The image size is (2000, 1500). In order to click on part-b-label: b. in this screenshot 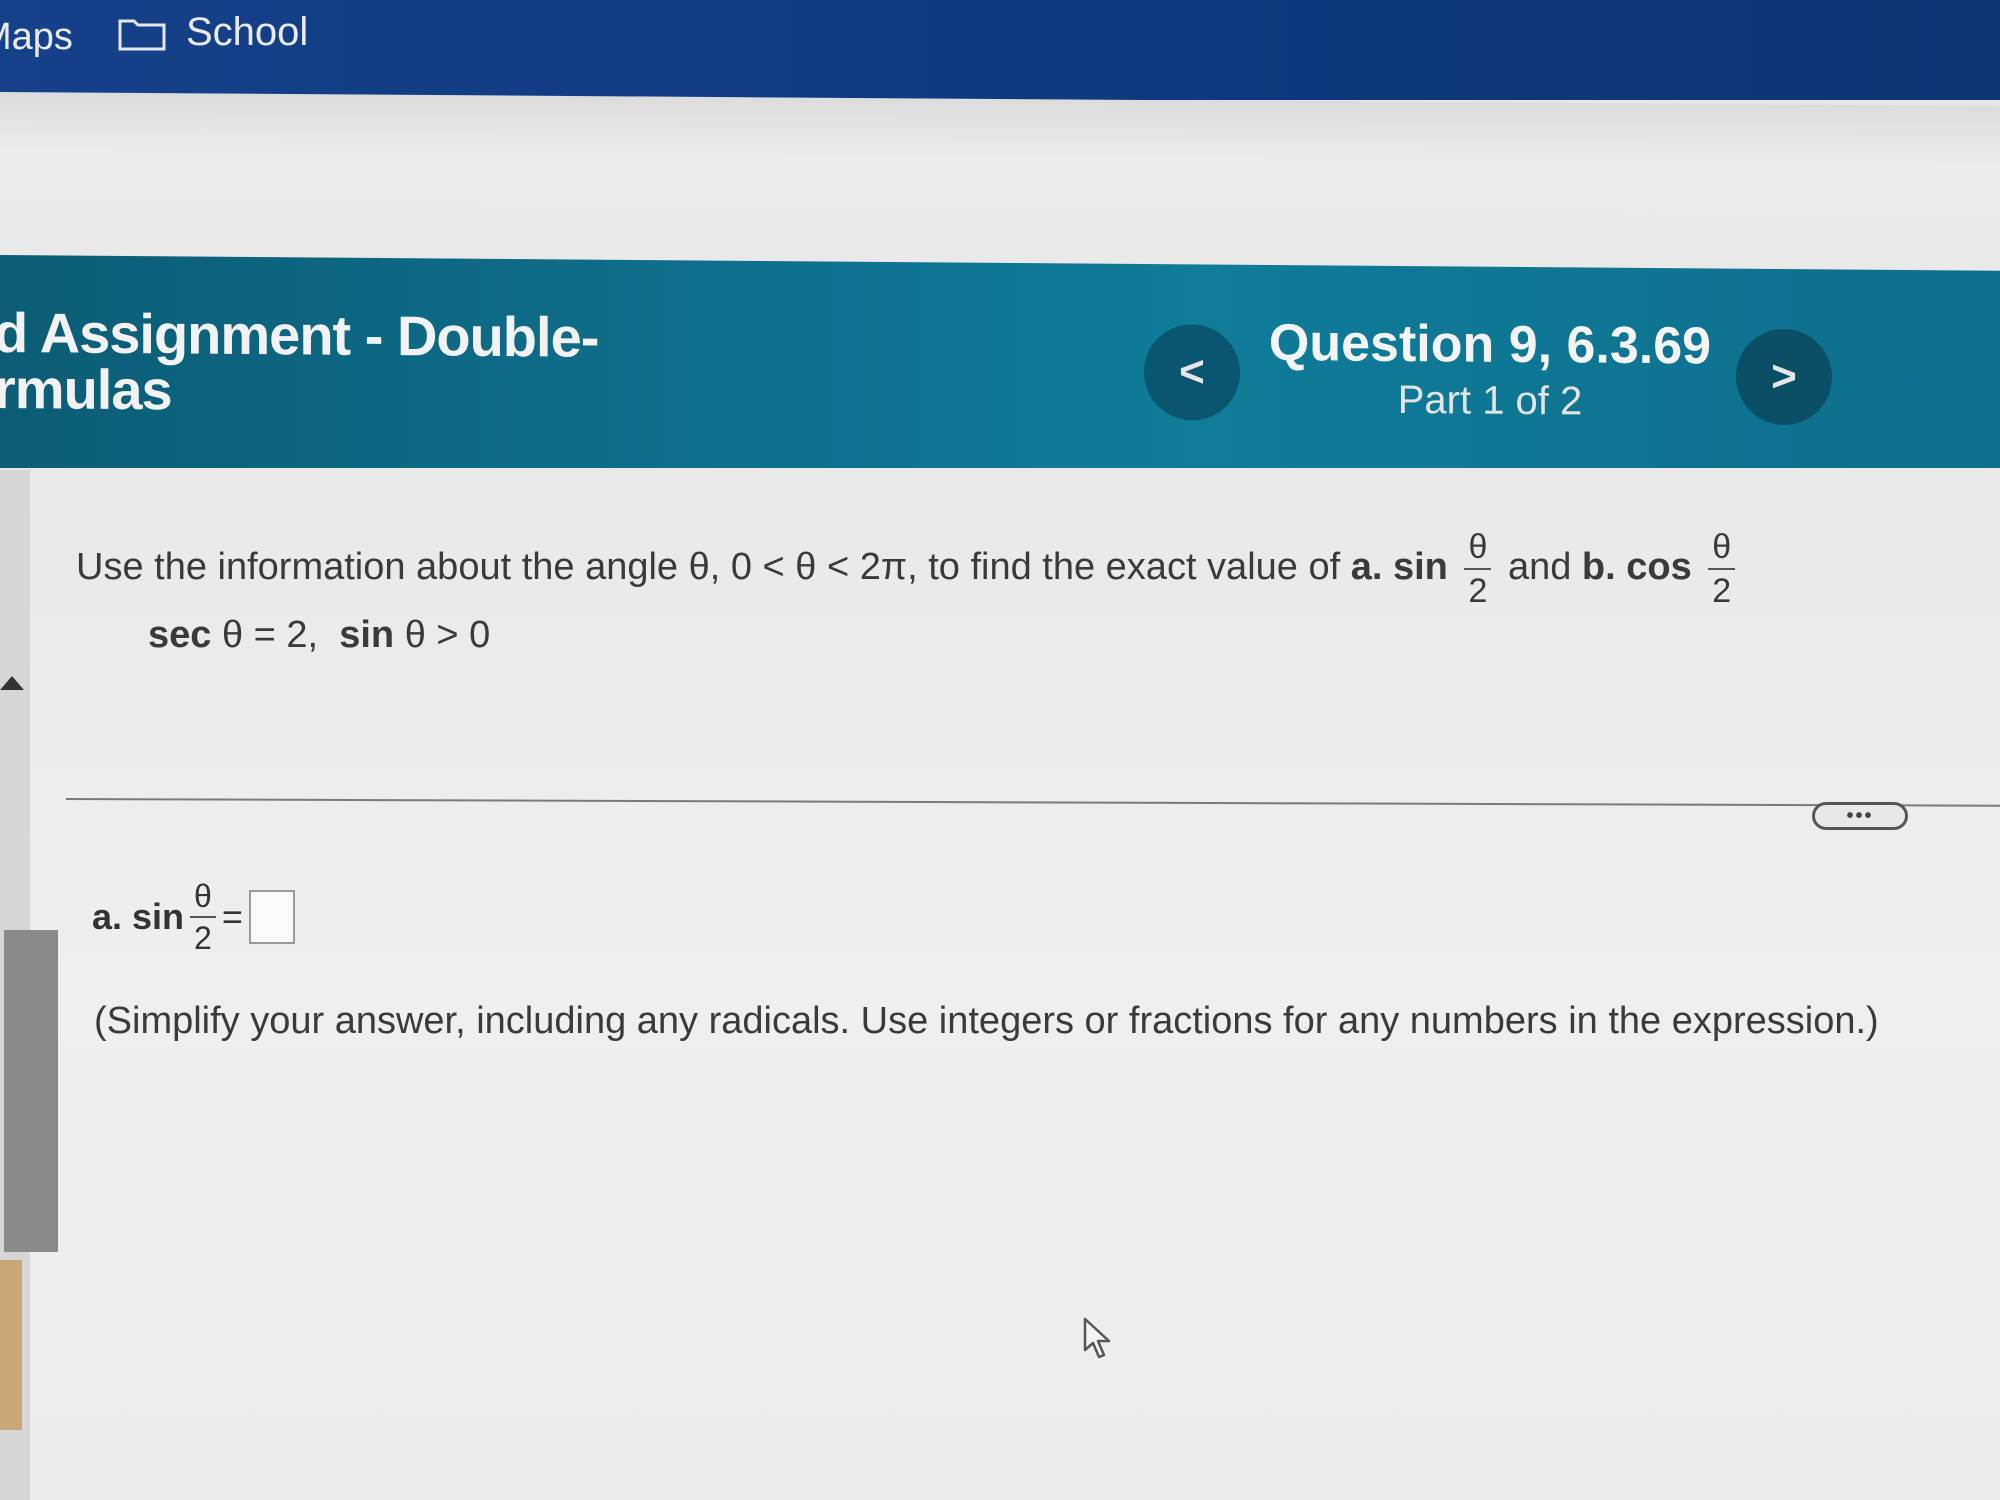, I will do `click(1598, 567)`.